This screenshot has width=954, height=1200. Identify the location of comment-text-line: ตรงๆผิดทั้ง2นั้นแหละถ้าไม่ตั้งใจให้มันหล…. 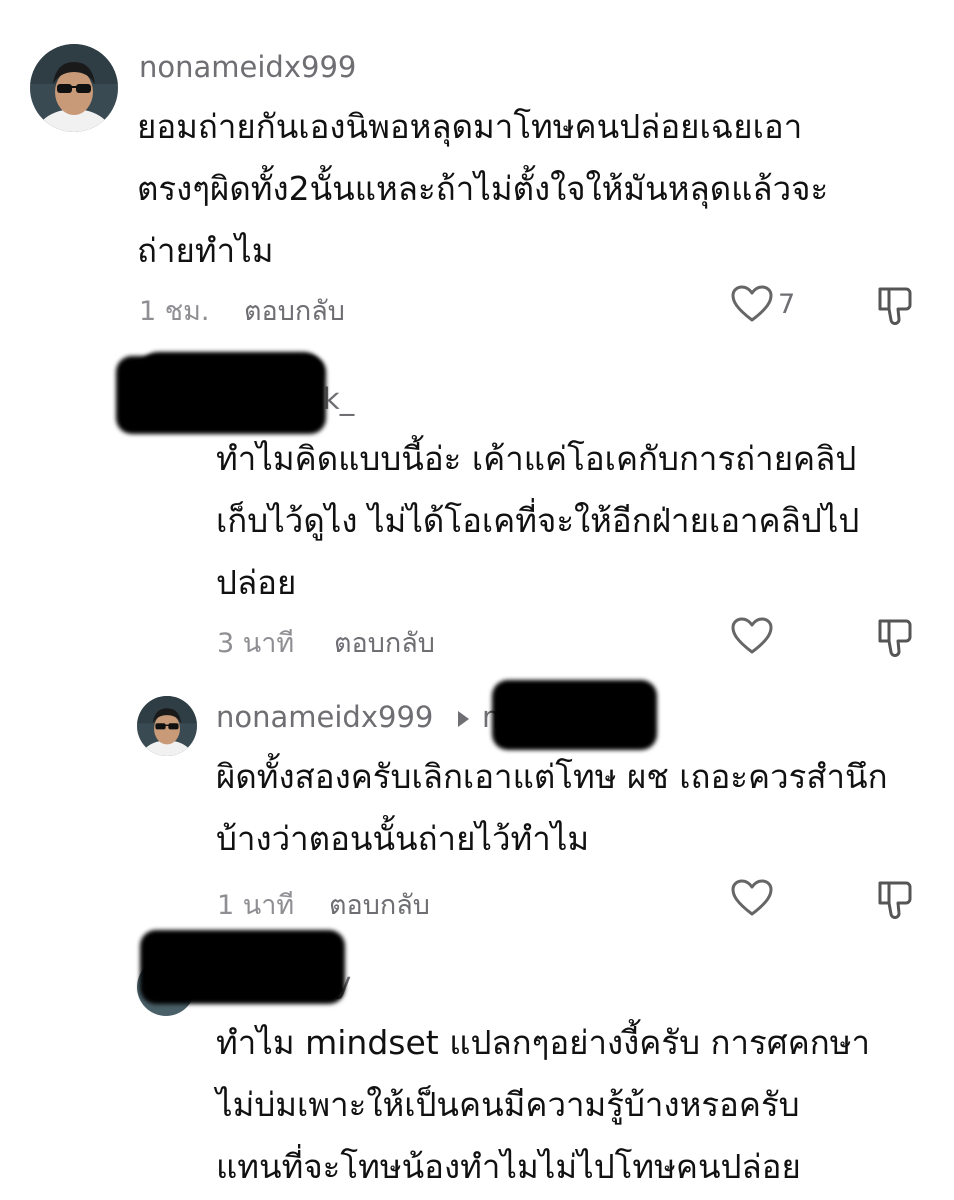
(483, 188).